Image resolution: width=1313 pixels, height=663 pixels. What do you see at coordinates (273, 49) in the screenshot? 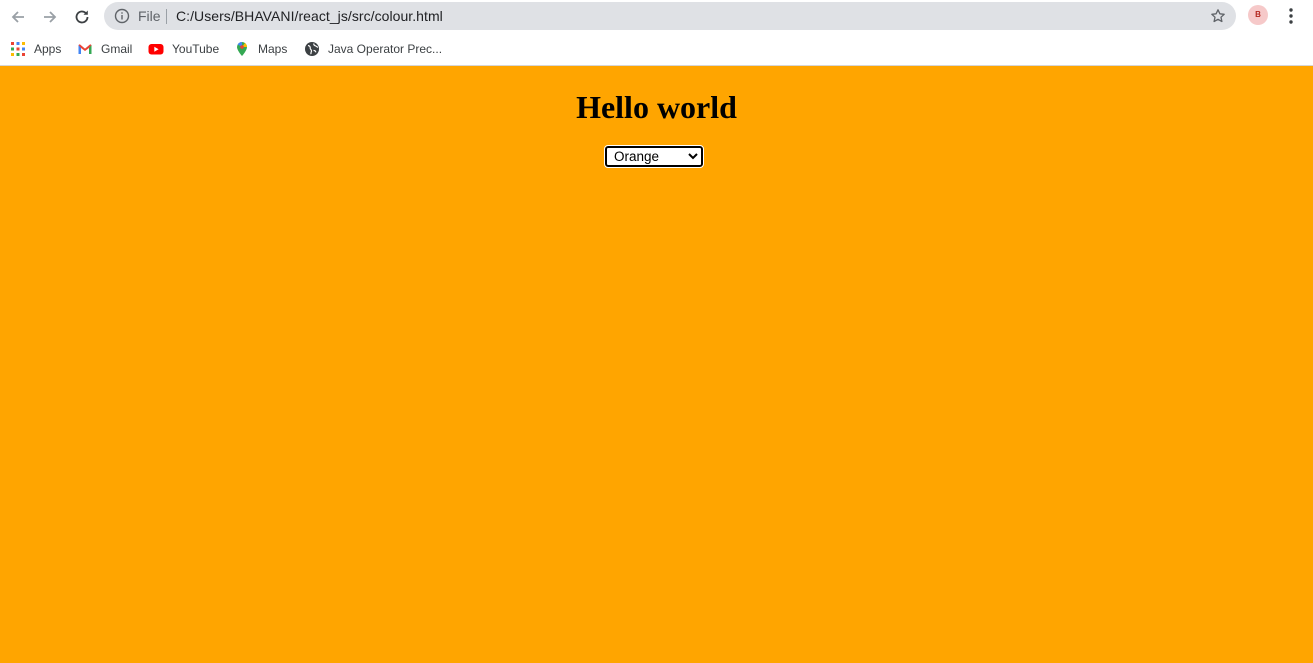
I see `bookmark-label: Maps` at bounding box center [273, 49].